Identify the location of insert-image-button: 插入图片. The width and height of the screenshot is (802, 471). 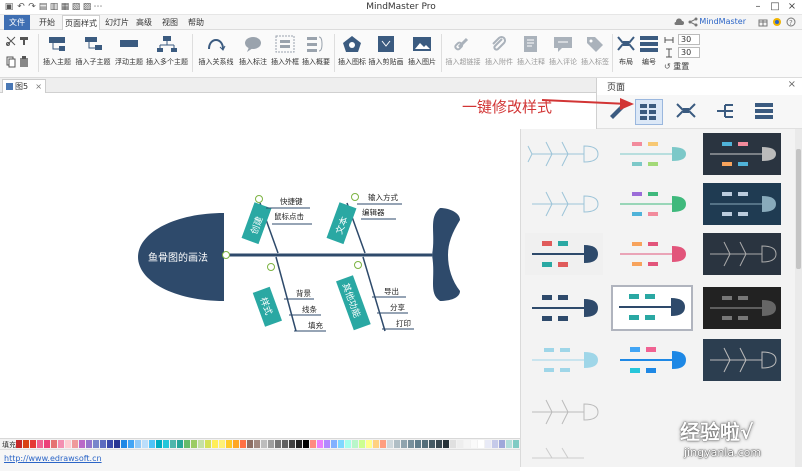
(422, 53).